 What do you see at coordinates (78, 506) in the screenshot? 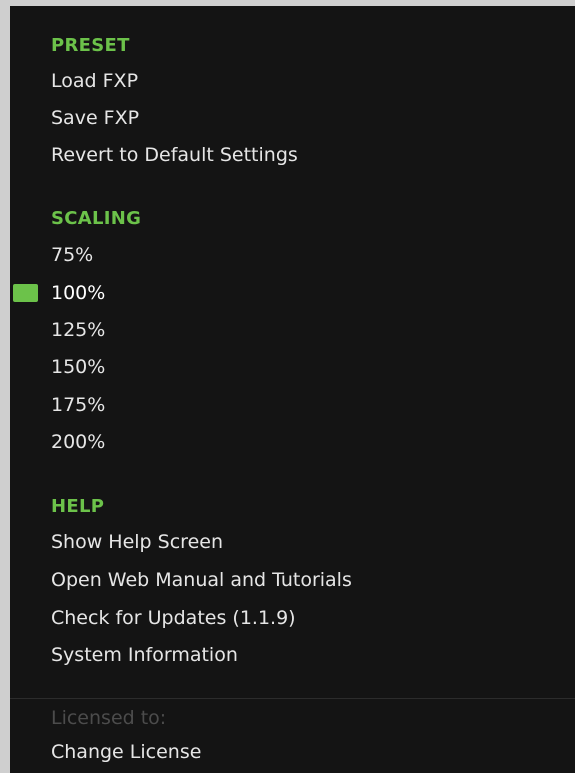
I see `help-header: HELP` at bounding box center [78, 506].